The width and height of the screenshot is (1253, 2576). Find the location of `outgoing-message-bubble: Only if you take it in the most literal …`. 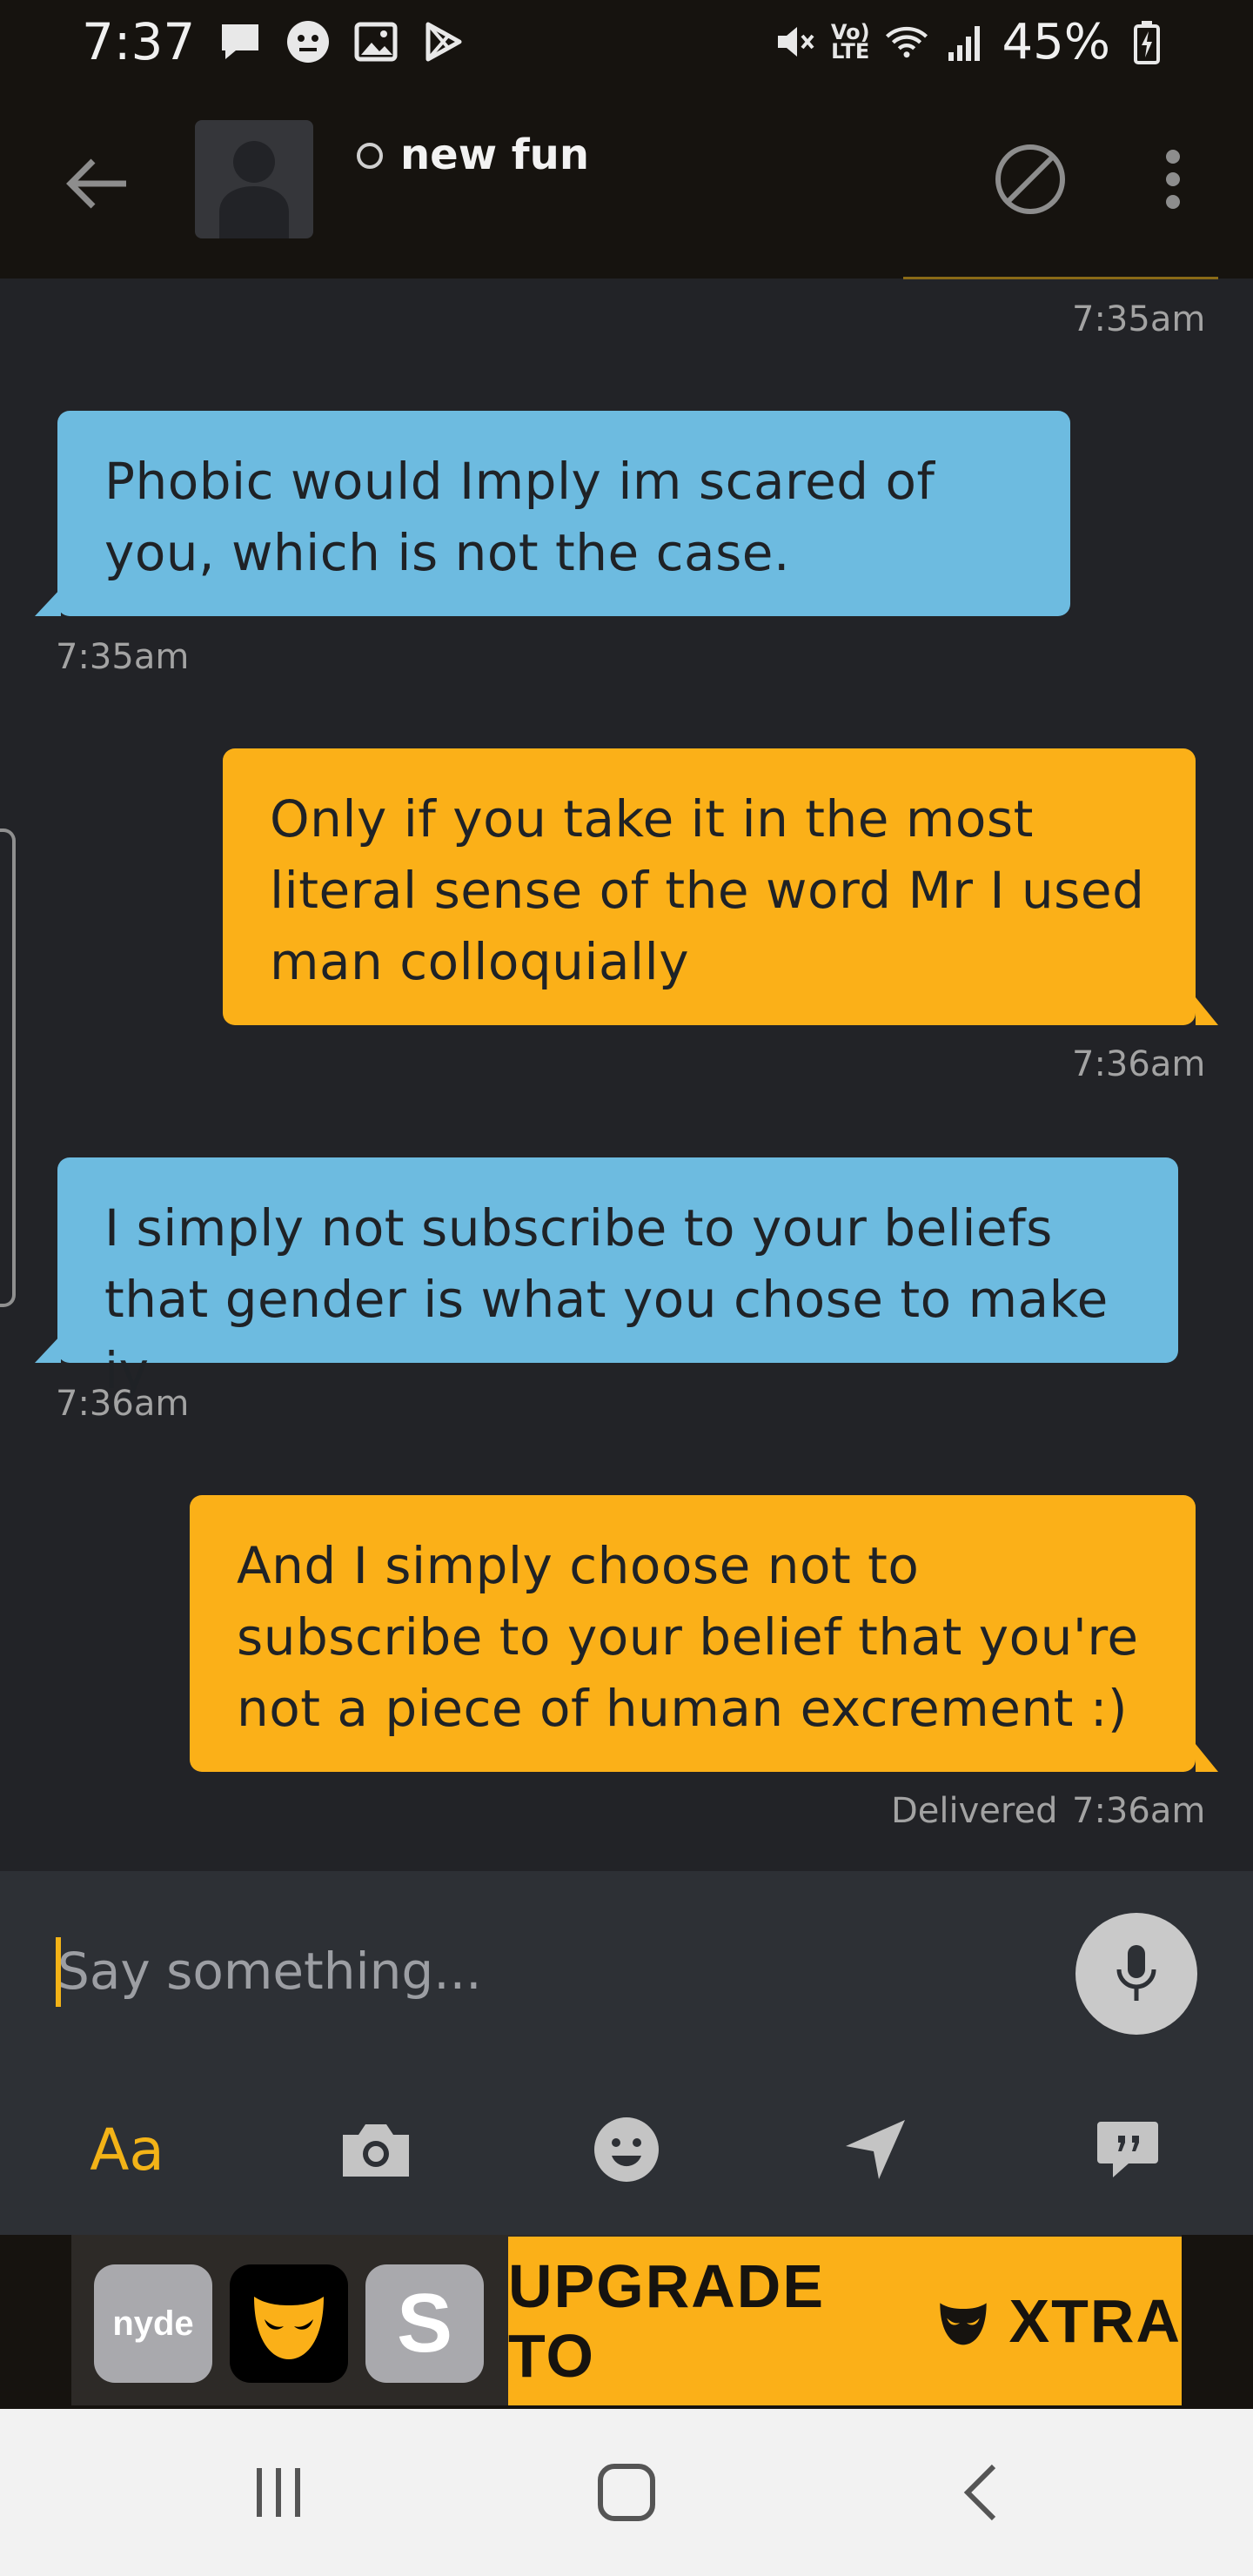

outgoing-message-bubble: Only if you take it in the most literal … is located at coordinates (709, 886).